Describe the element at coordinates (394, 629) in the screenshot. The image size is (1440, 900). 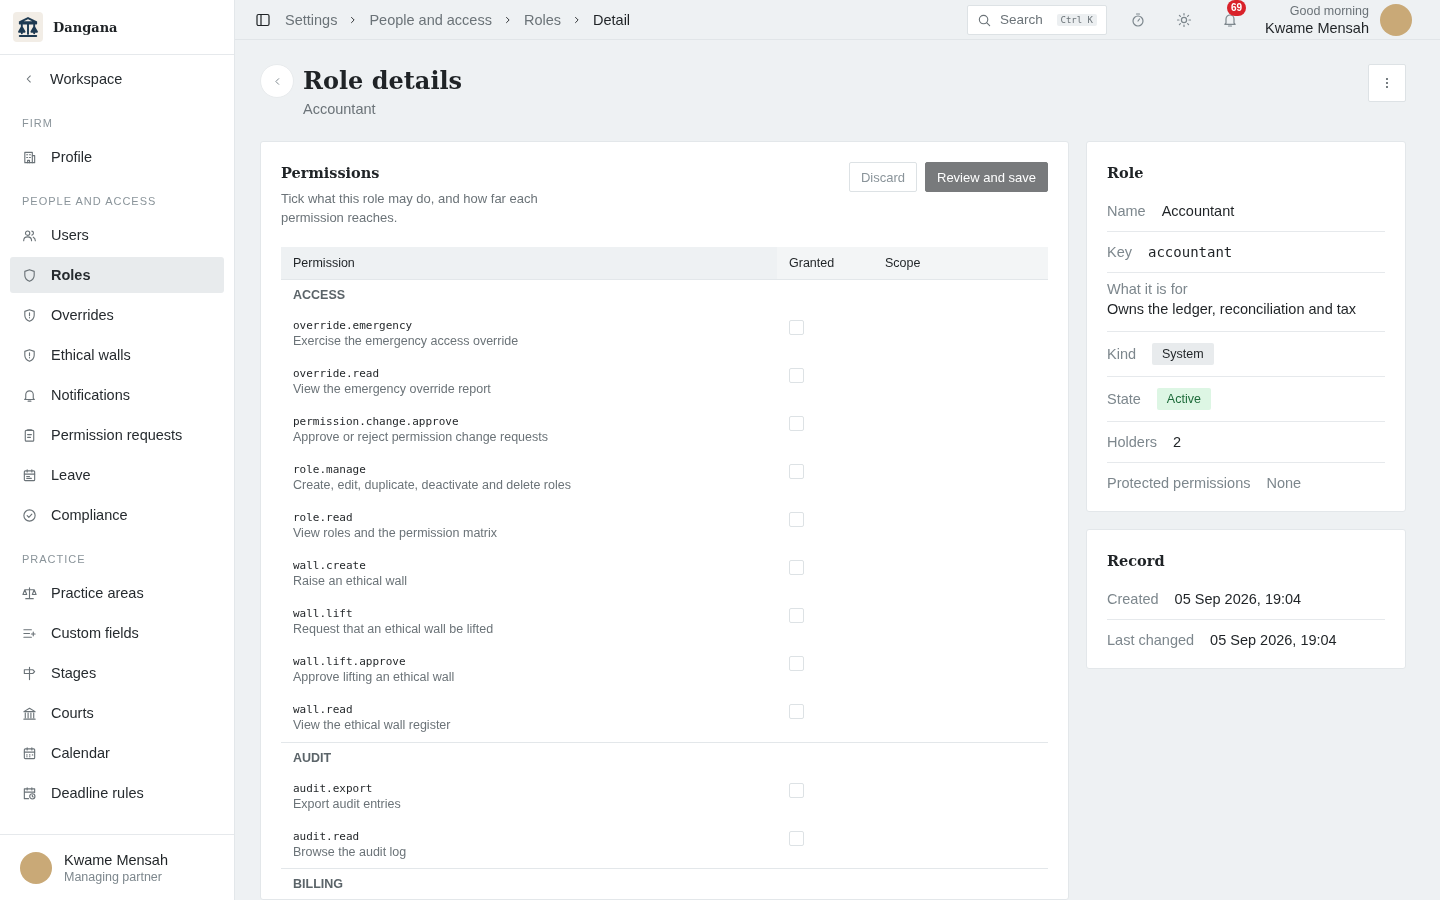
I see `permission-description: Request that an ethical wall be lifted` at that location.